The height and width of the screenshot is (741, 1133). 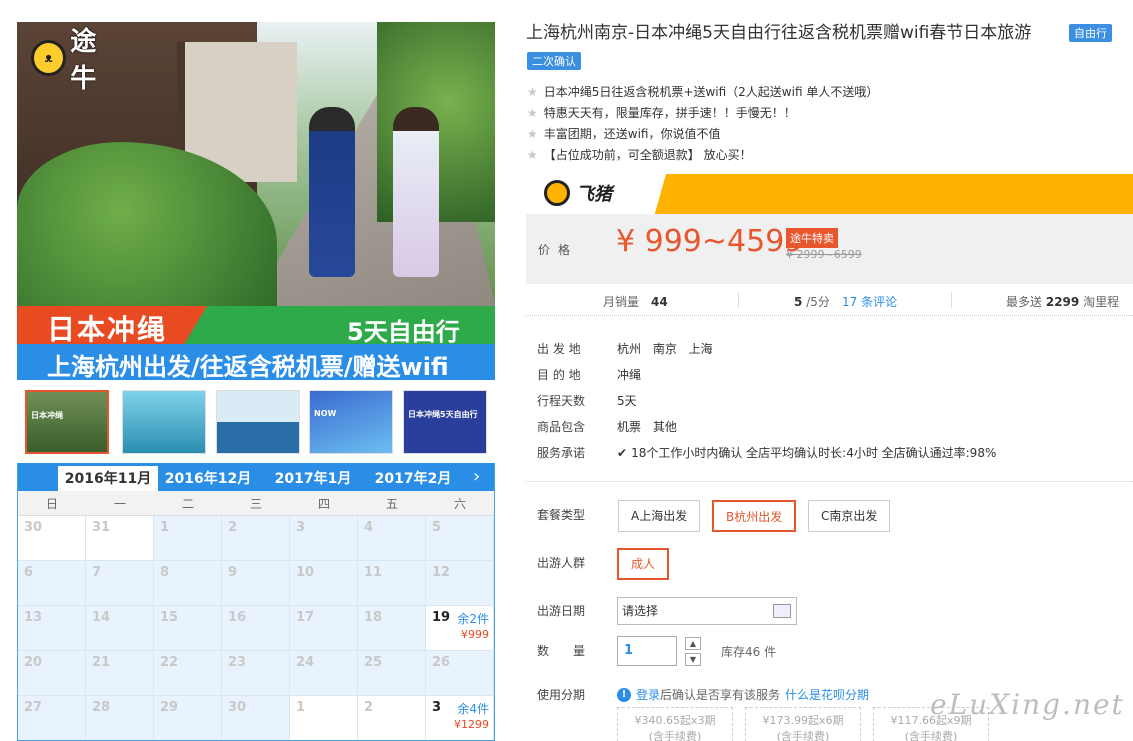 I want to click on huabei-help-link: 什么是花呗分期, so click(x=827, y=694).